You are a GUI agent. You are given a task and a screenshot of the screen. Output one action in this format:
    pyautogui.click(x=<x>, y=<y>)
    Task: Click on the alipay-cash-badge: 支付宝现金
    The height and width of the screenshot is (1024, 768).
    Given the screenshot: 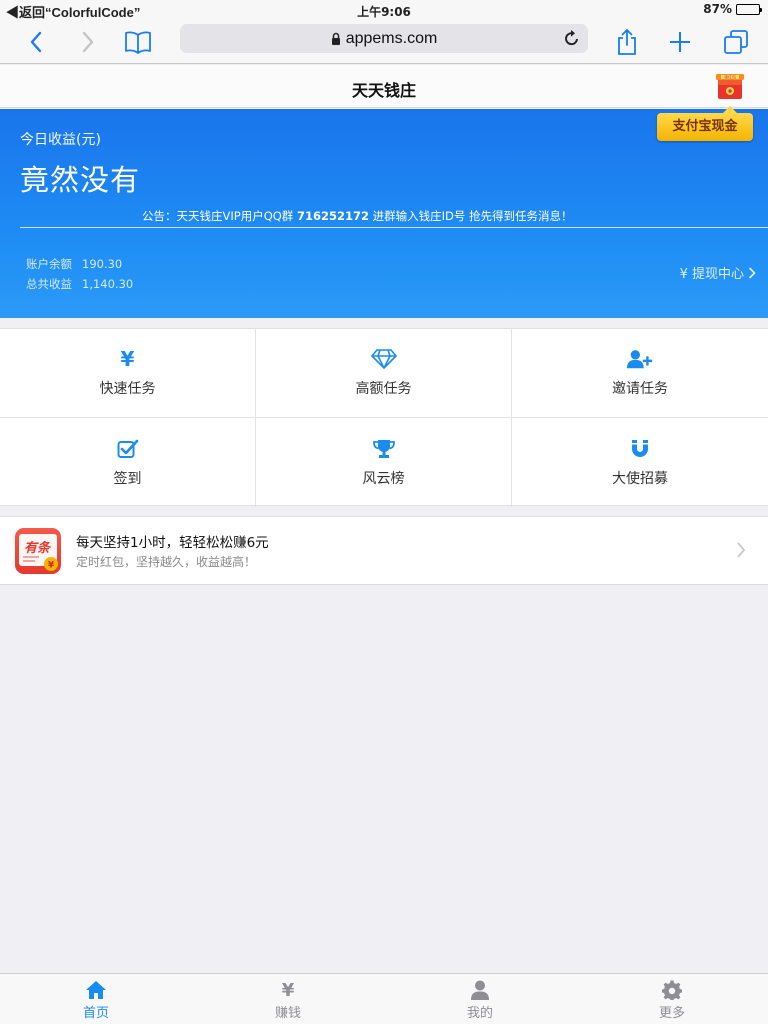 What is the action you would take?
    pyautogui.click(x=705, y=123)
    